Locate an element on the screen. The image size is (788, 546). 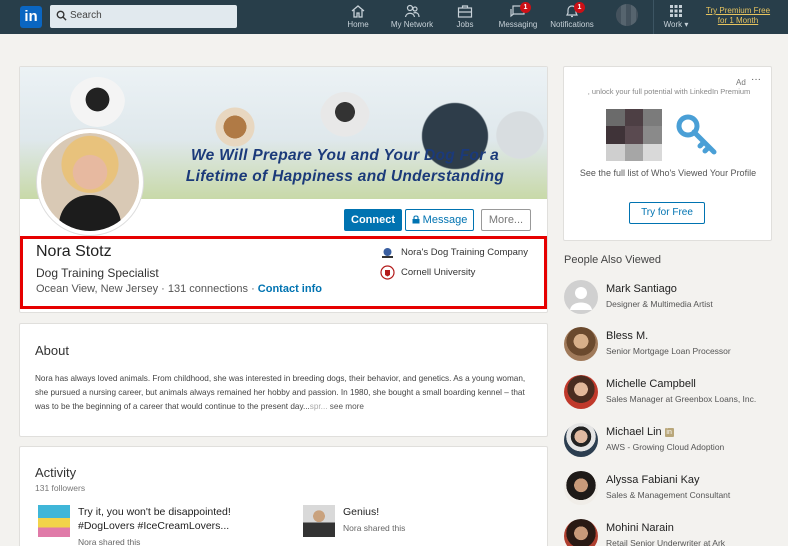
nav-divider is located at coordinates (653, 17).